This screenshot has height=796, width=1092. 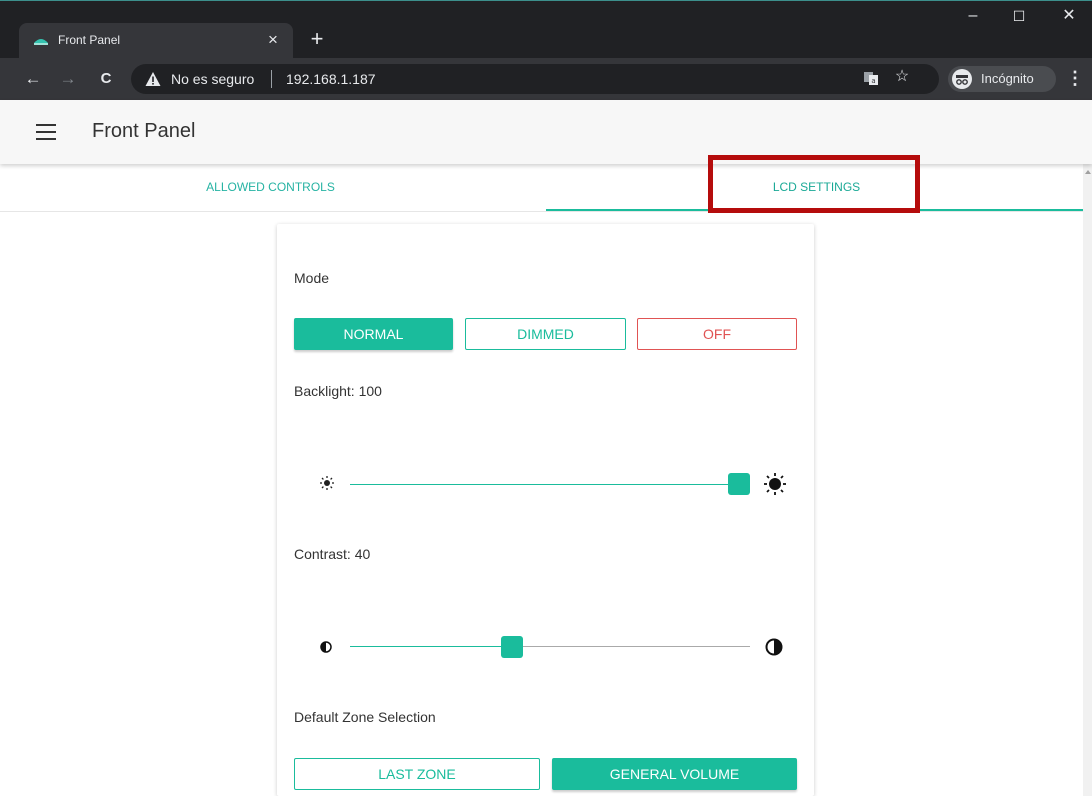 What do you see at coordinates (46, 132) in the screenshot?
I see `hamburger-menu-icon` at bounding box center [46, 132].